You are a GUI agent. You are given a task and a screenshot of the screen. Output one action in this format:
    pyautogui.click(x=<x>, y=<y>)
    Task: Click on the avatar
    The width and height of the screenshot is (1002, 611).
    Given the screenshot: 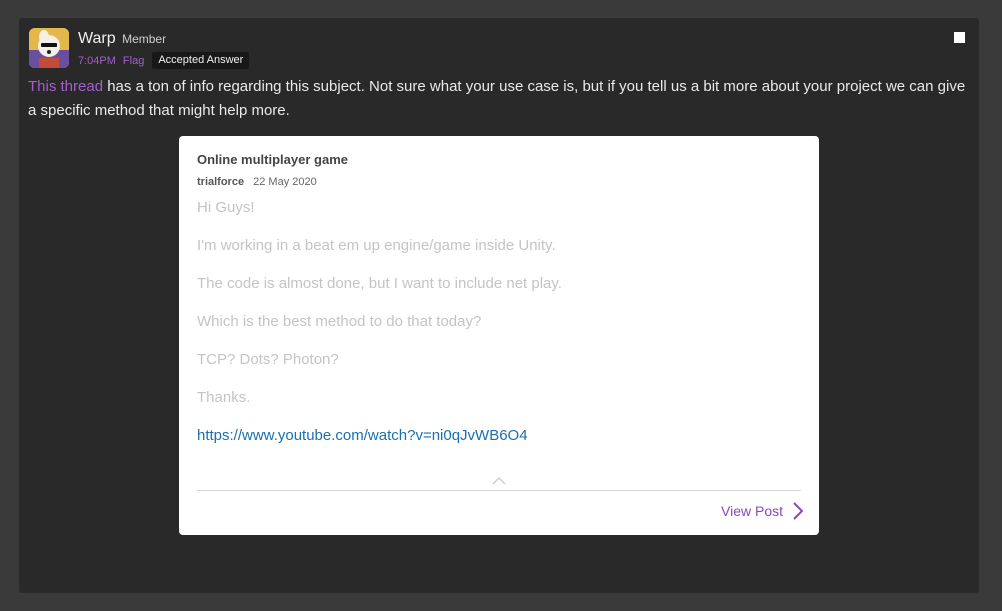 What is the action you would take?
    pyautogui.click(x=49, y=48)
    